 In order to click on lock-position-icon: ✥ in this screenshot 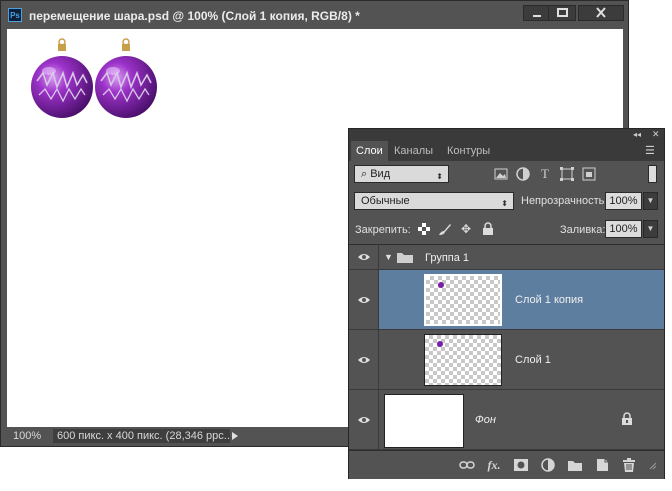, I will do `click(466, 229)`.